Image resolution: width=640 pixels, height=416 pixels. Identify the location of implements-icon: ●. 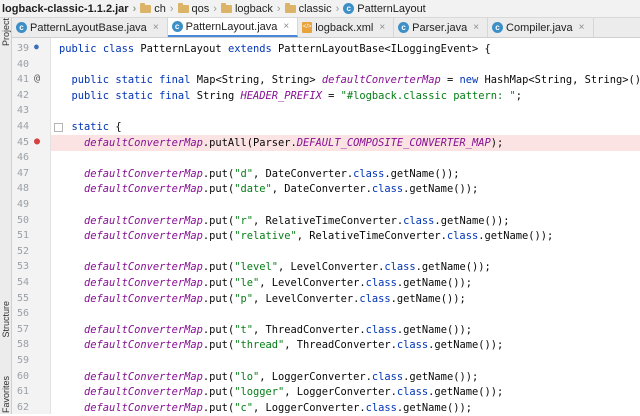
(36, 46).